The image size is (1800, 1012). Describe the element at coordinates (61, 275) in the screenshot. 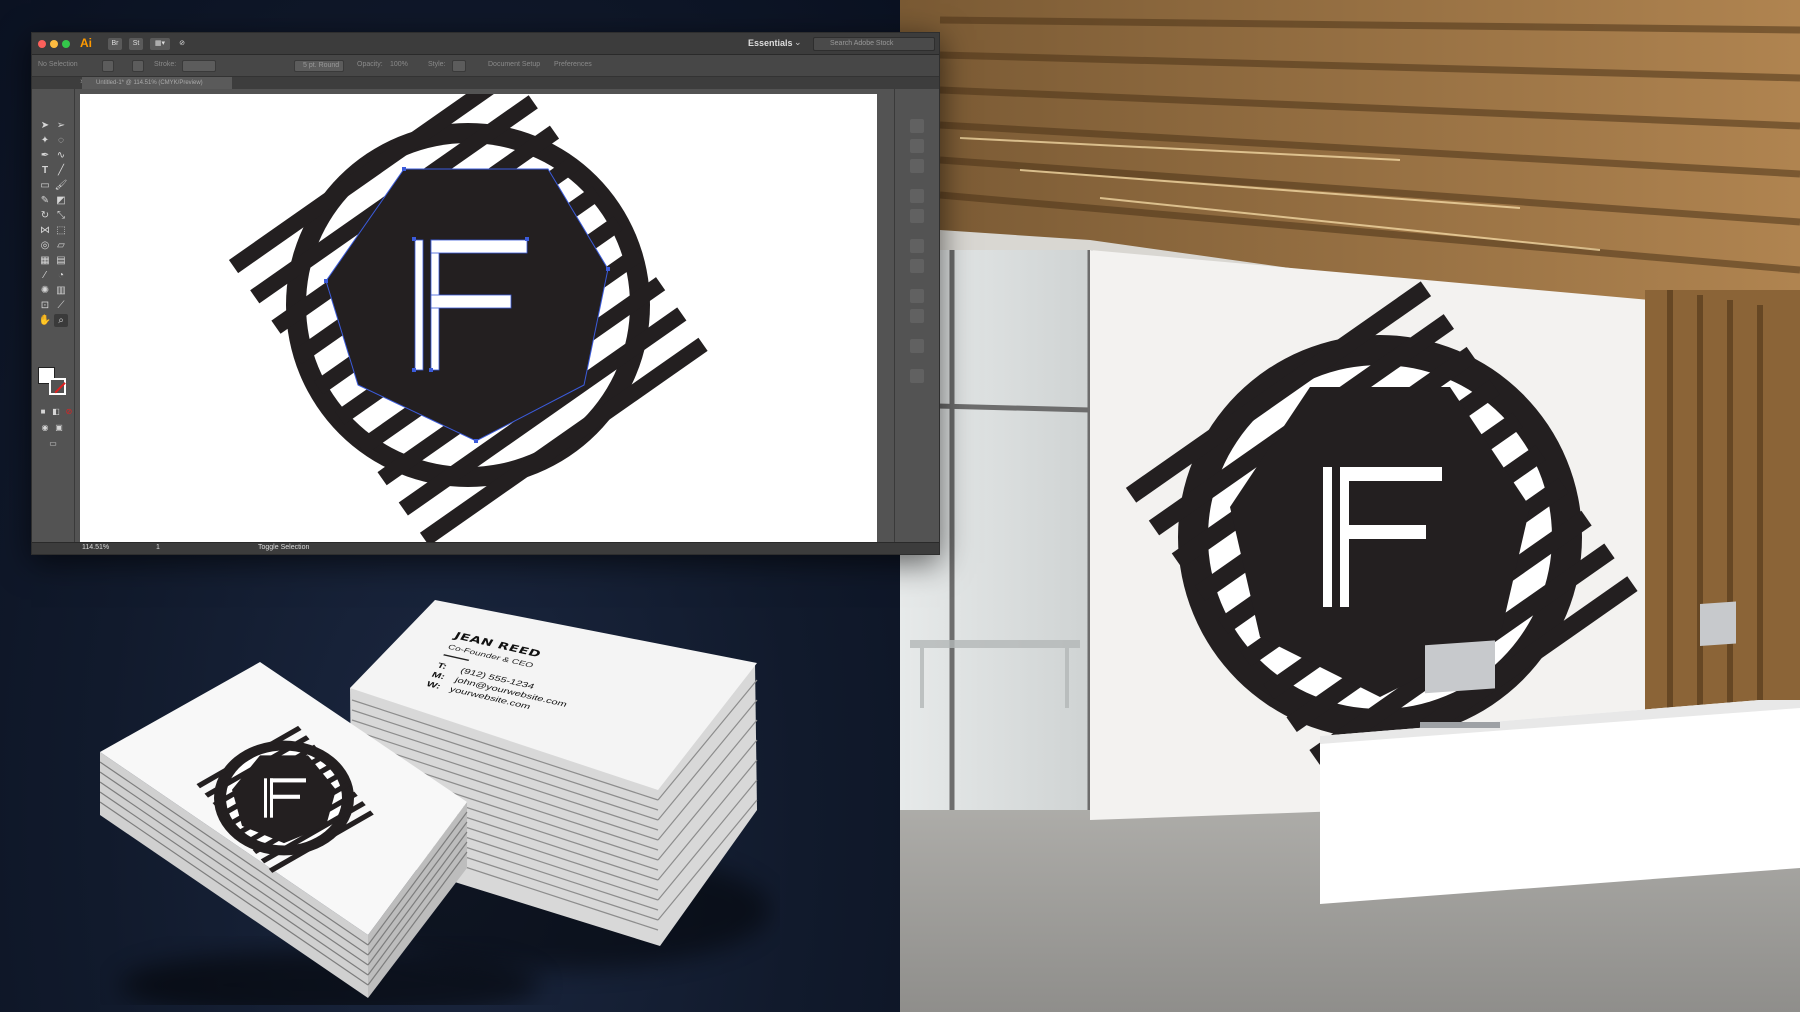

I see `blend-tool-icon: ◔` at that location.